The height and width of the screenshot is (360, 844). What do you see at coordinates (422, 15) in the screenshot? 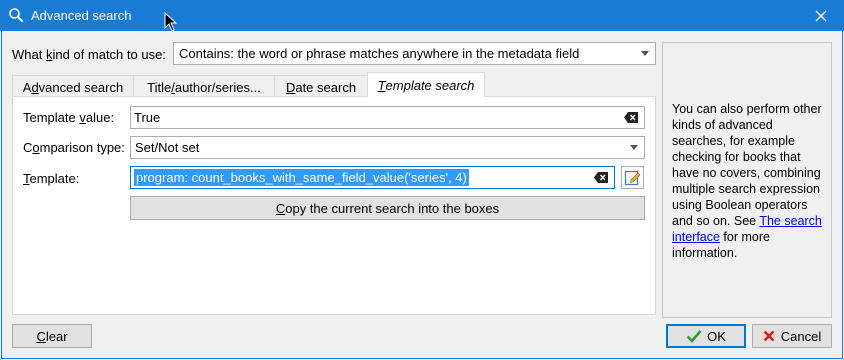
I see `title-bar: Advanced search` at bounding box center [422, 15].